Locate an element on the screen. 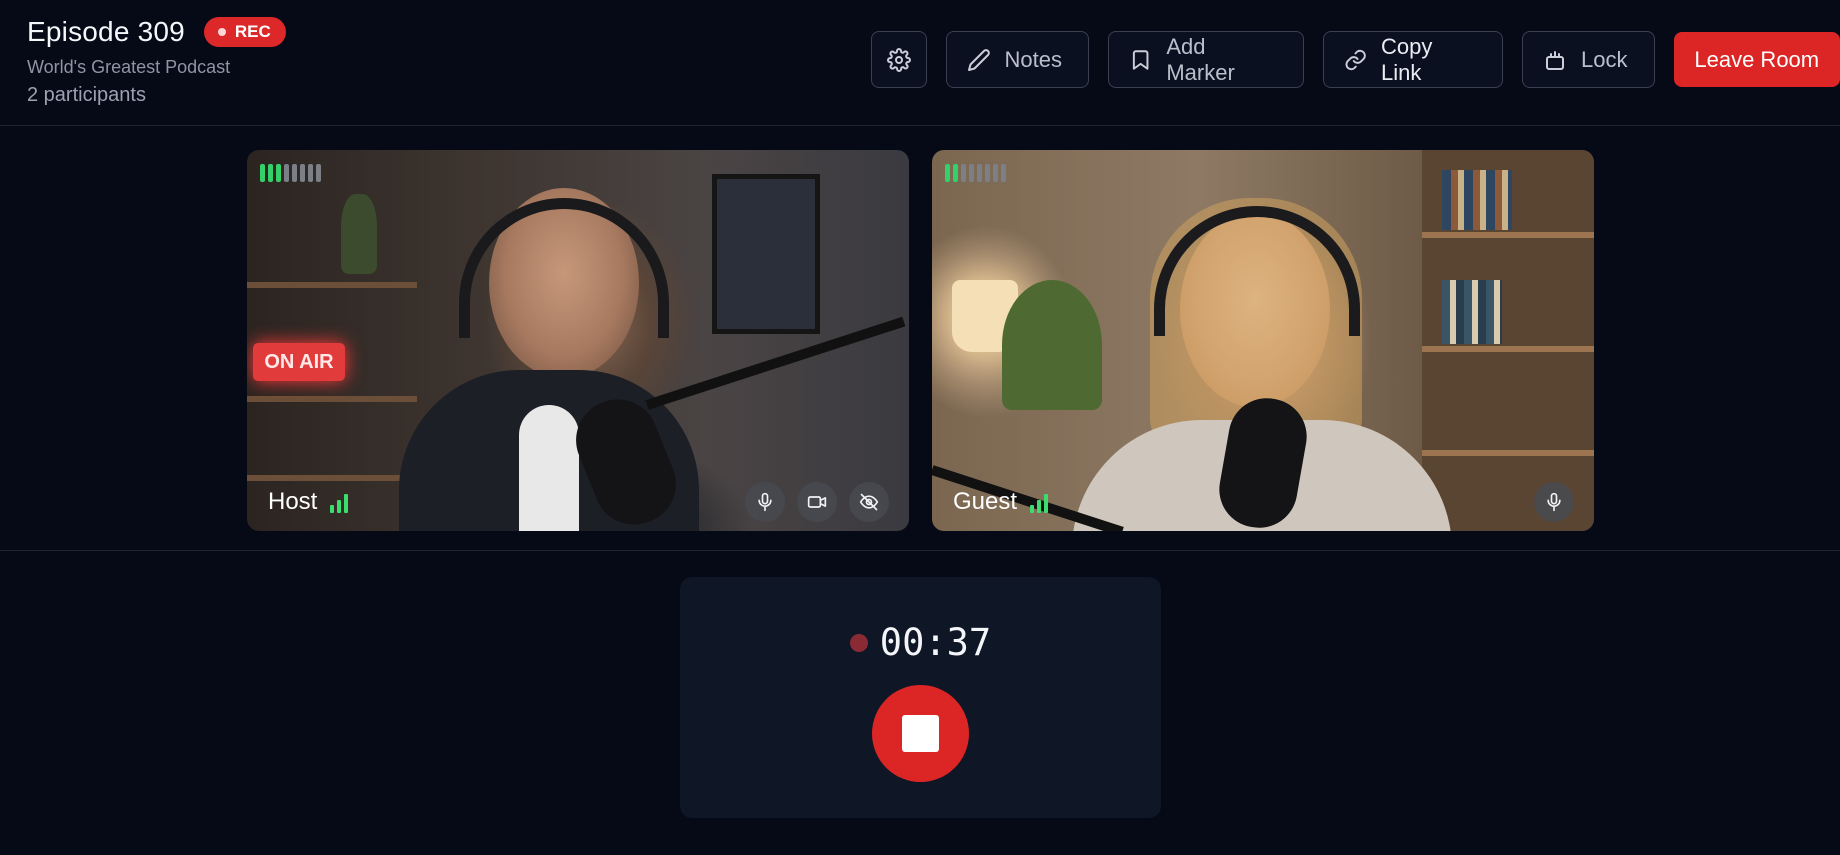  host-mic-button is located at coordinates (765, 502).